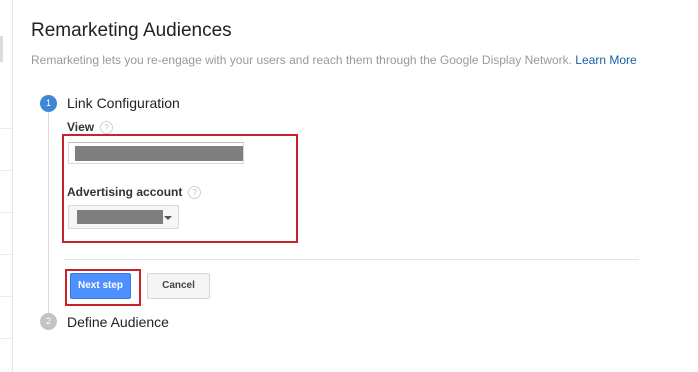 The height and width of the screenshot is (372, 698). Describe the element at coordinates (48, 321) in the screenshot. I see `step-2-indicator: 2` at that location.